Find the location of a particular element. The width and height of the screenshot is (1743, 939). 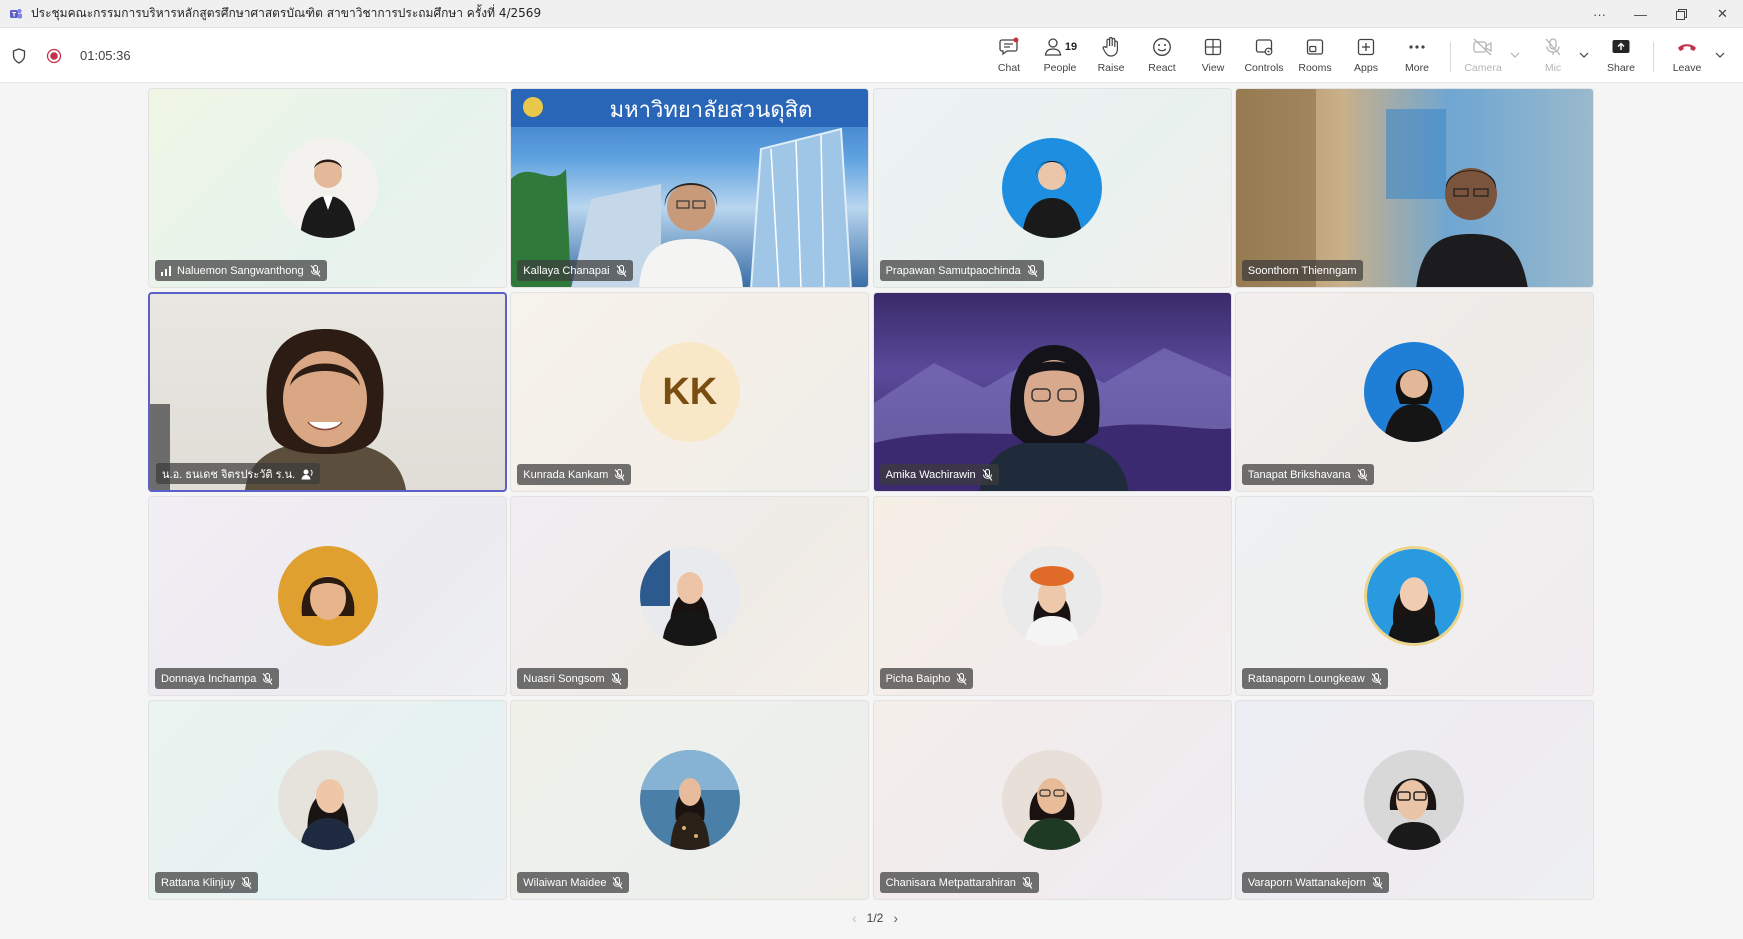

more-options-icon: ··· is located at coordinates (1599, 14).